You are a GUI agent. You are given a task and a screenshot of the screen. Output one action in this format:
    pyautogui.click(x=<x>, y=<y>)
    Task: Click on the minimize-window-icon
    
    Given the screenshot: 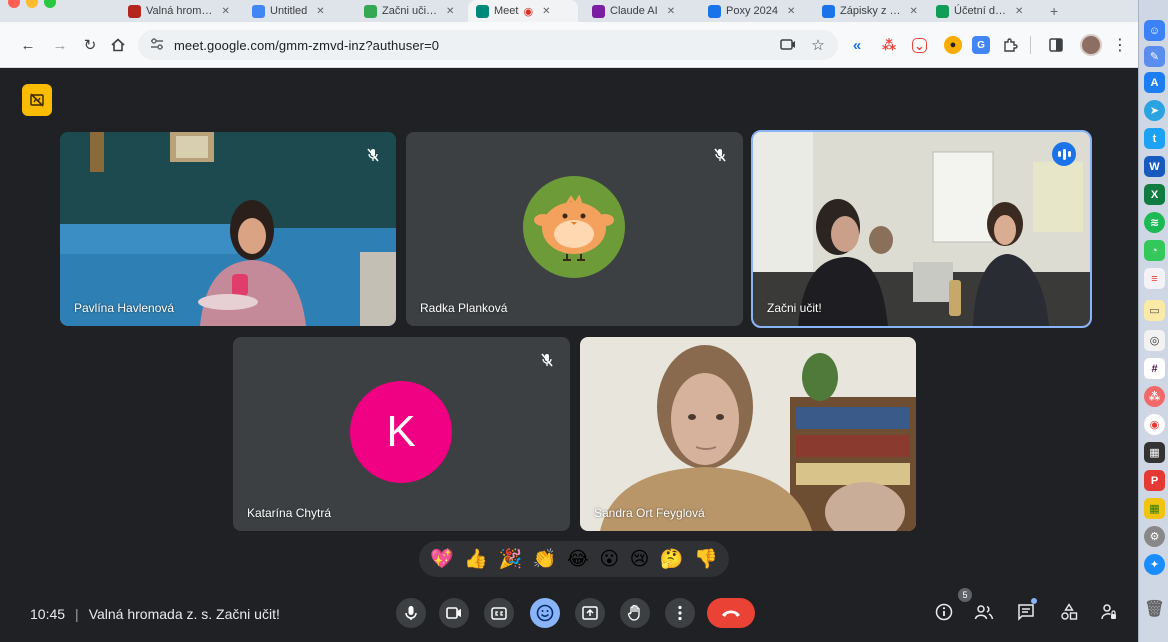 What is the action you would take?
    pyautogui.click(x=32, y=4)
    